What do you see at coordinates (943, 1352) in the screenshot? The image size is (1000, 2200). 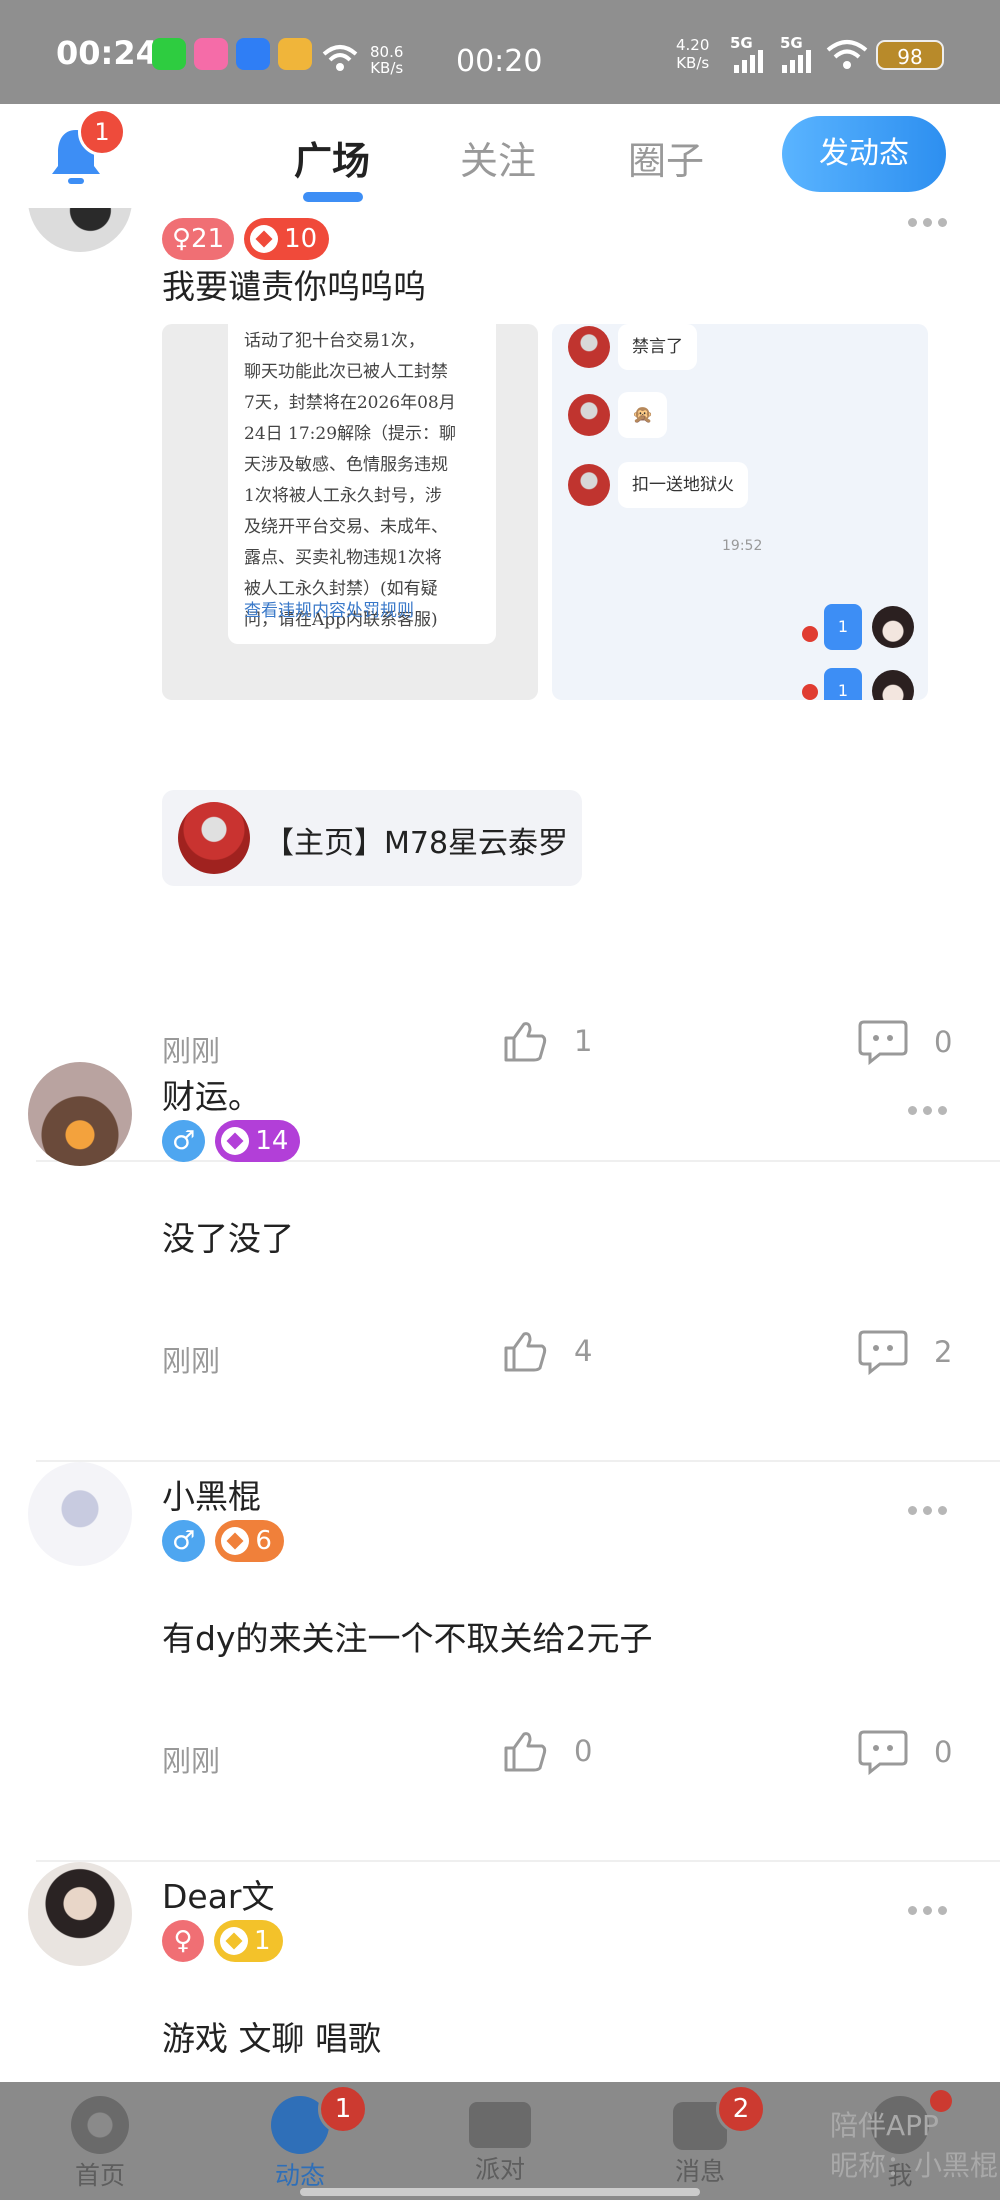 I see `comment-count: 2` at bounding box center [943, 1352].